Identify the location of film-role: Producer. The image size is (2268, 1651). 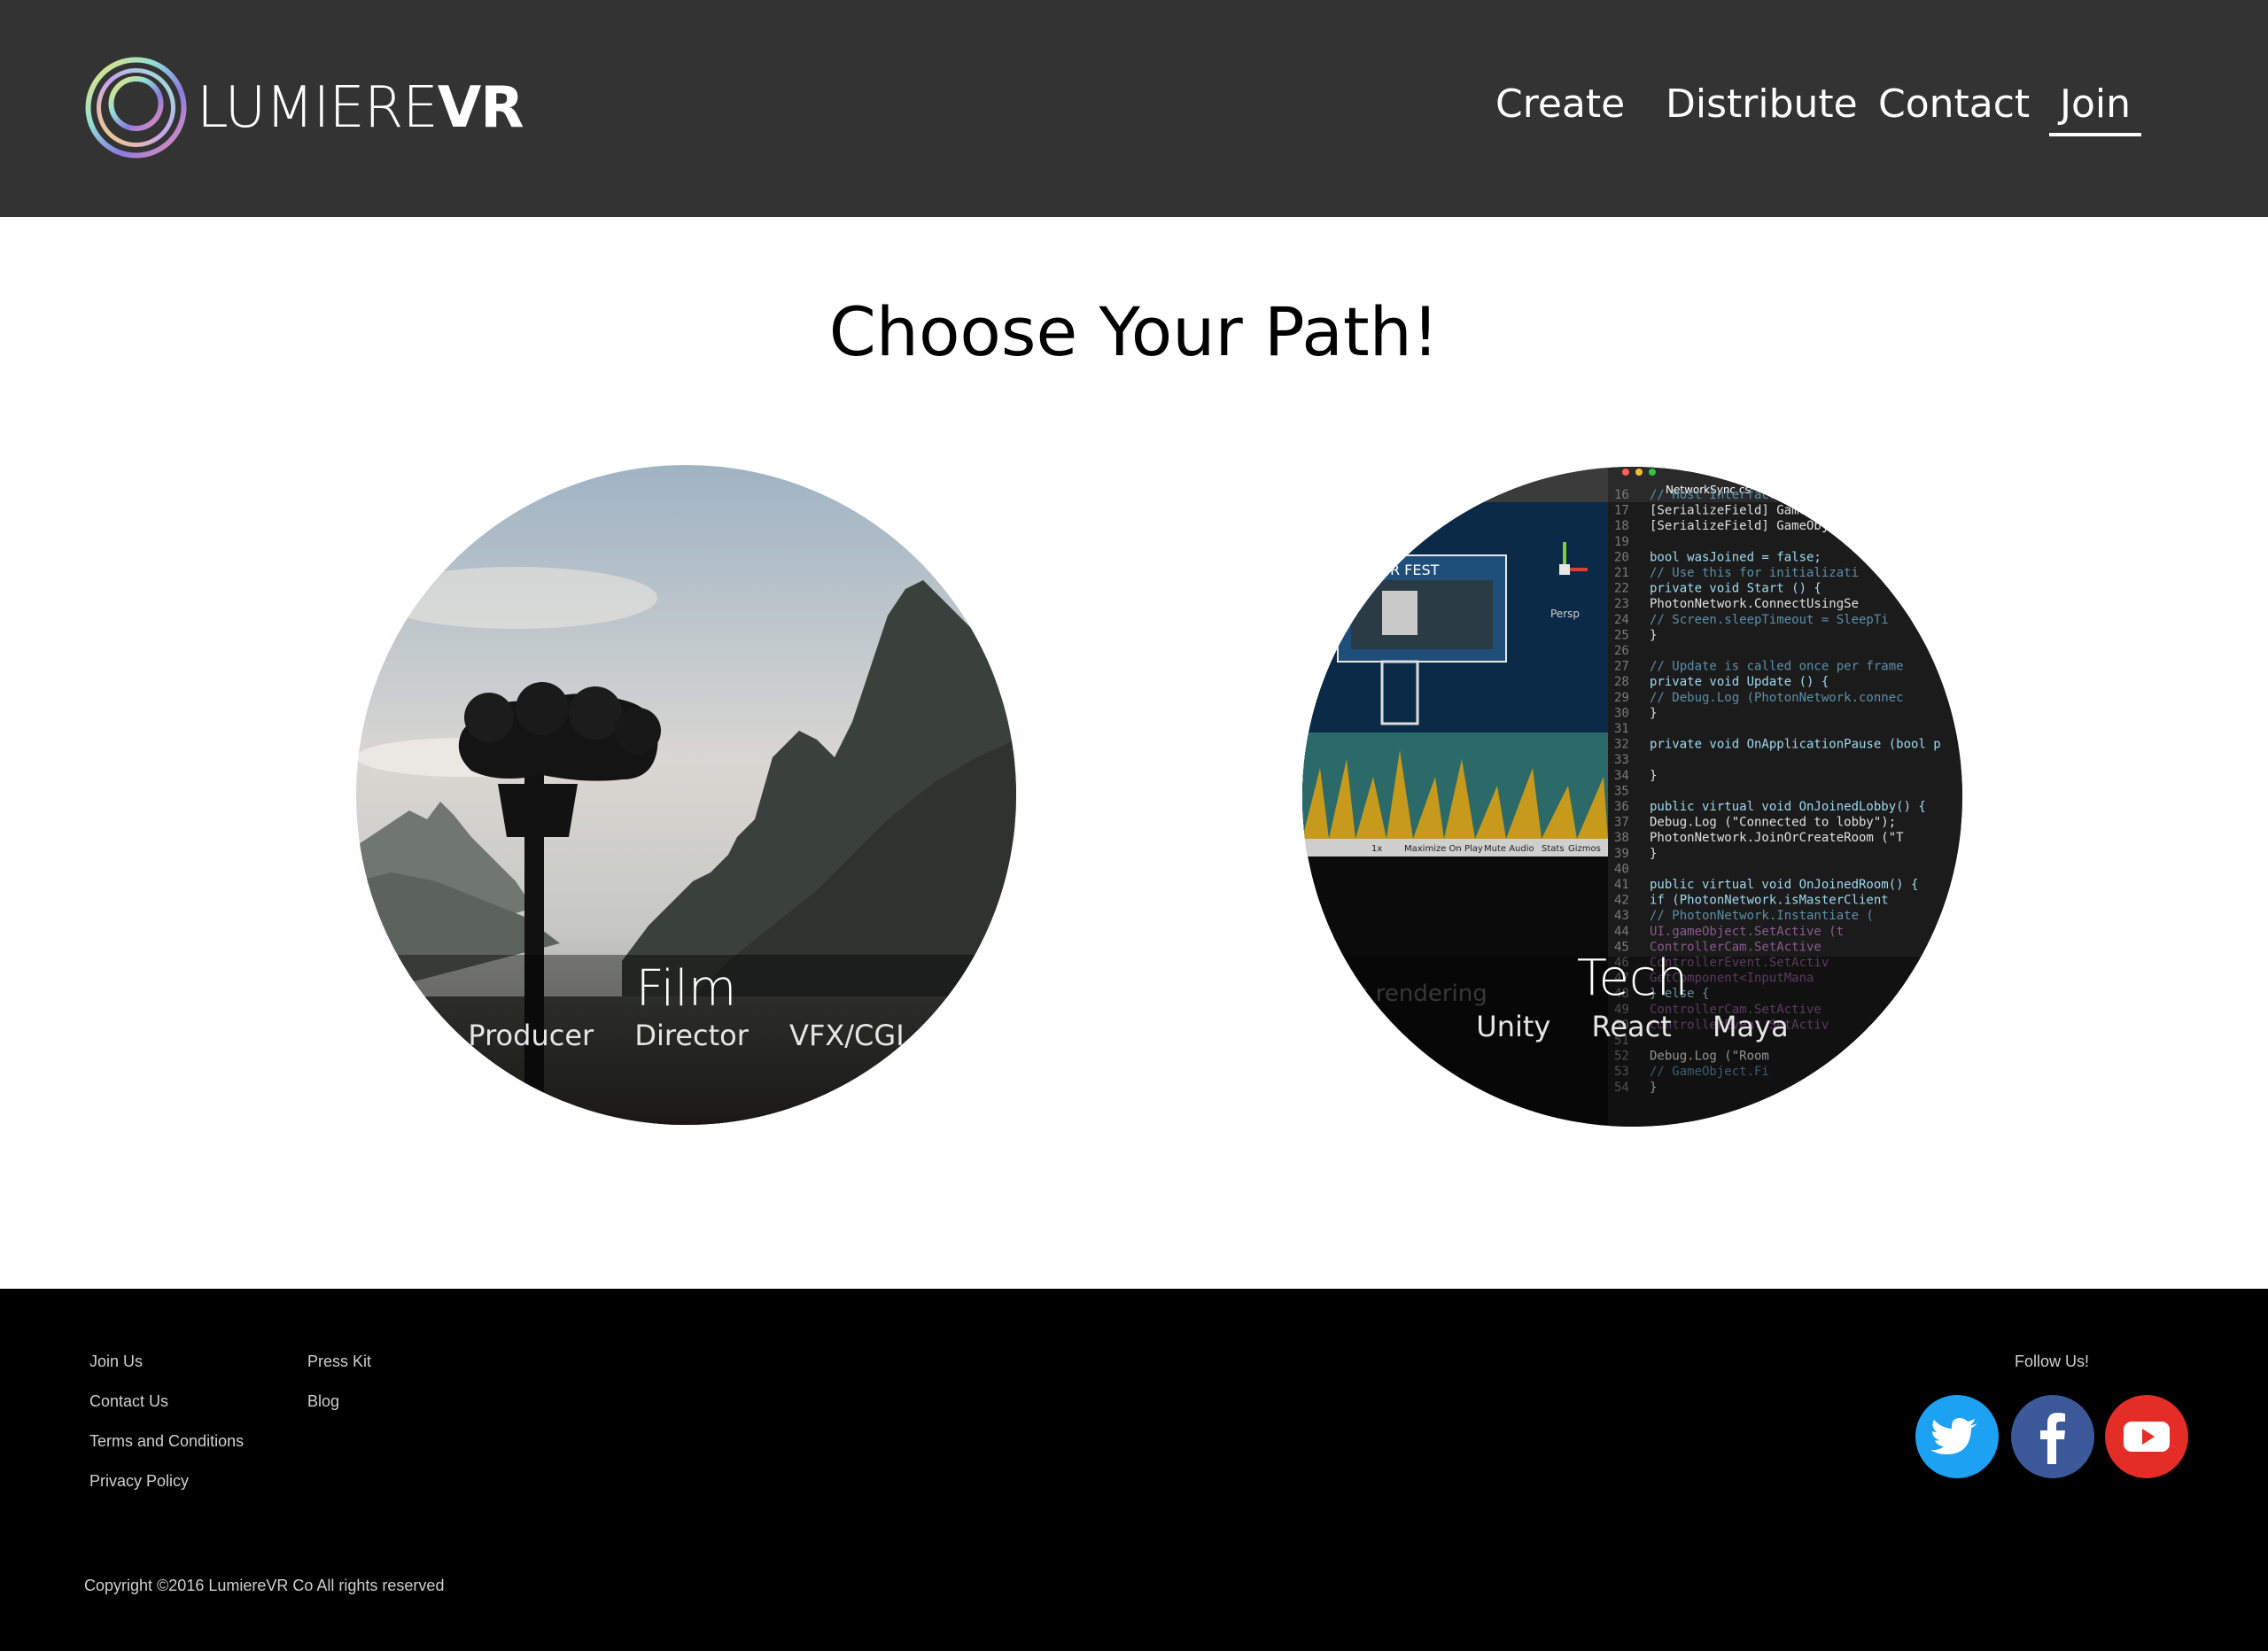
(531, 1035).